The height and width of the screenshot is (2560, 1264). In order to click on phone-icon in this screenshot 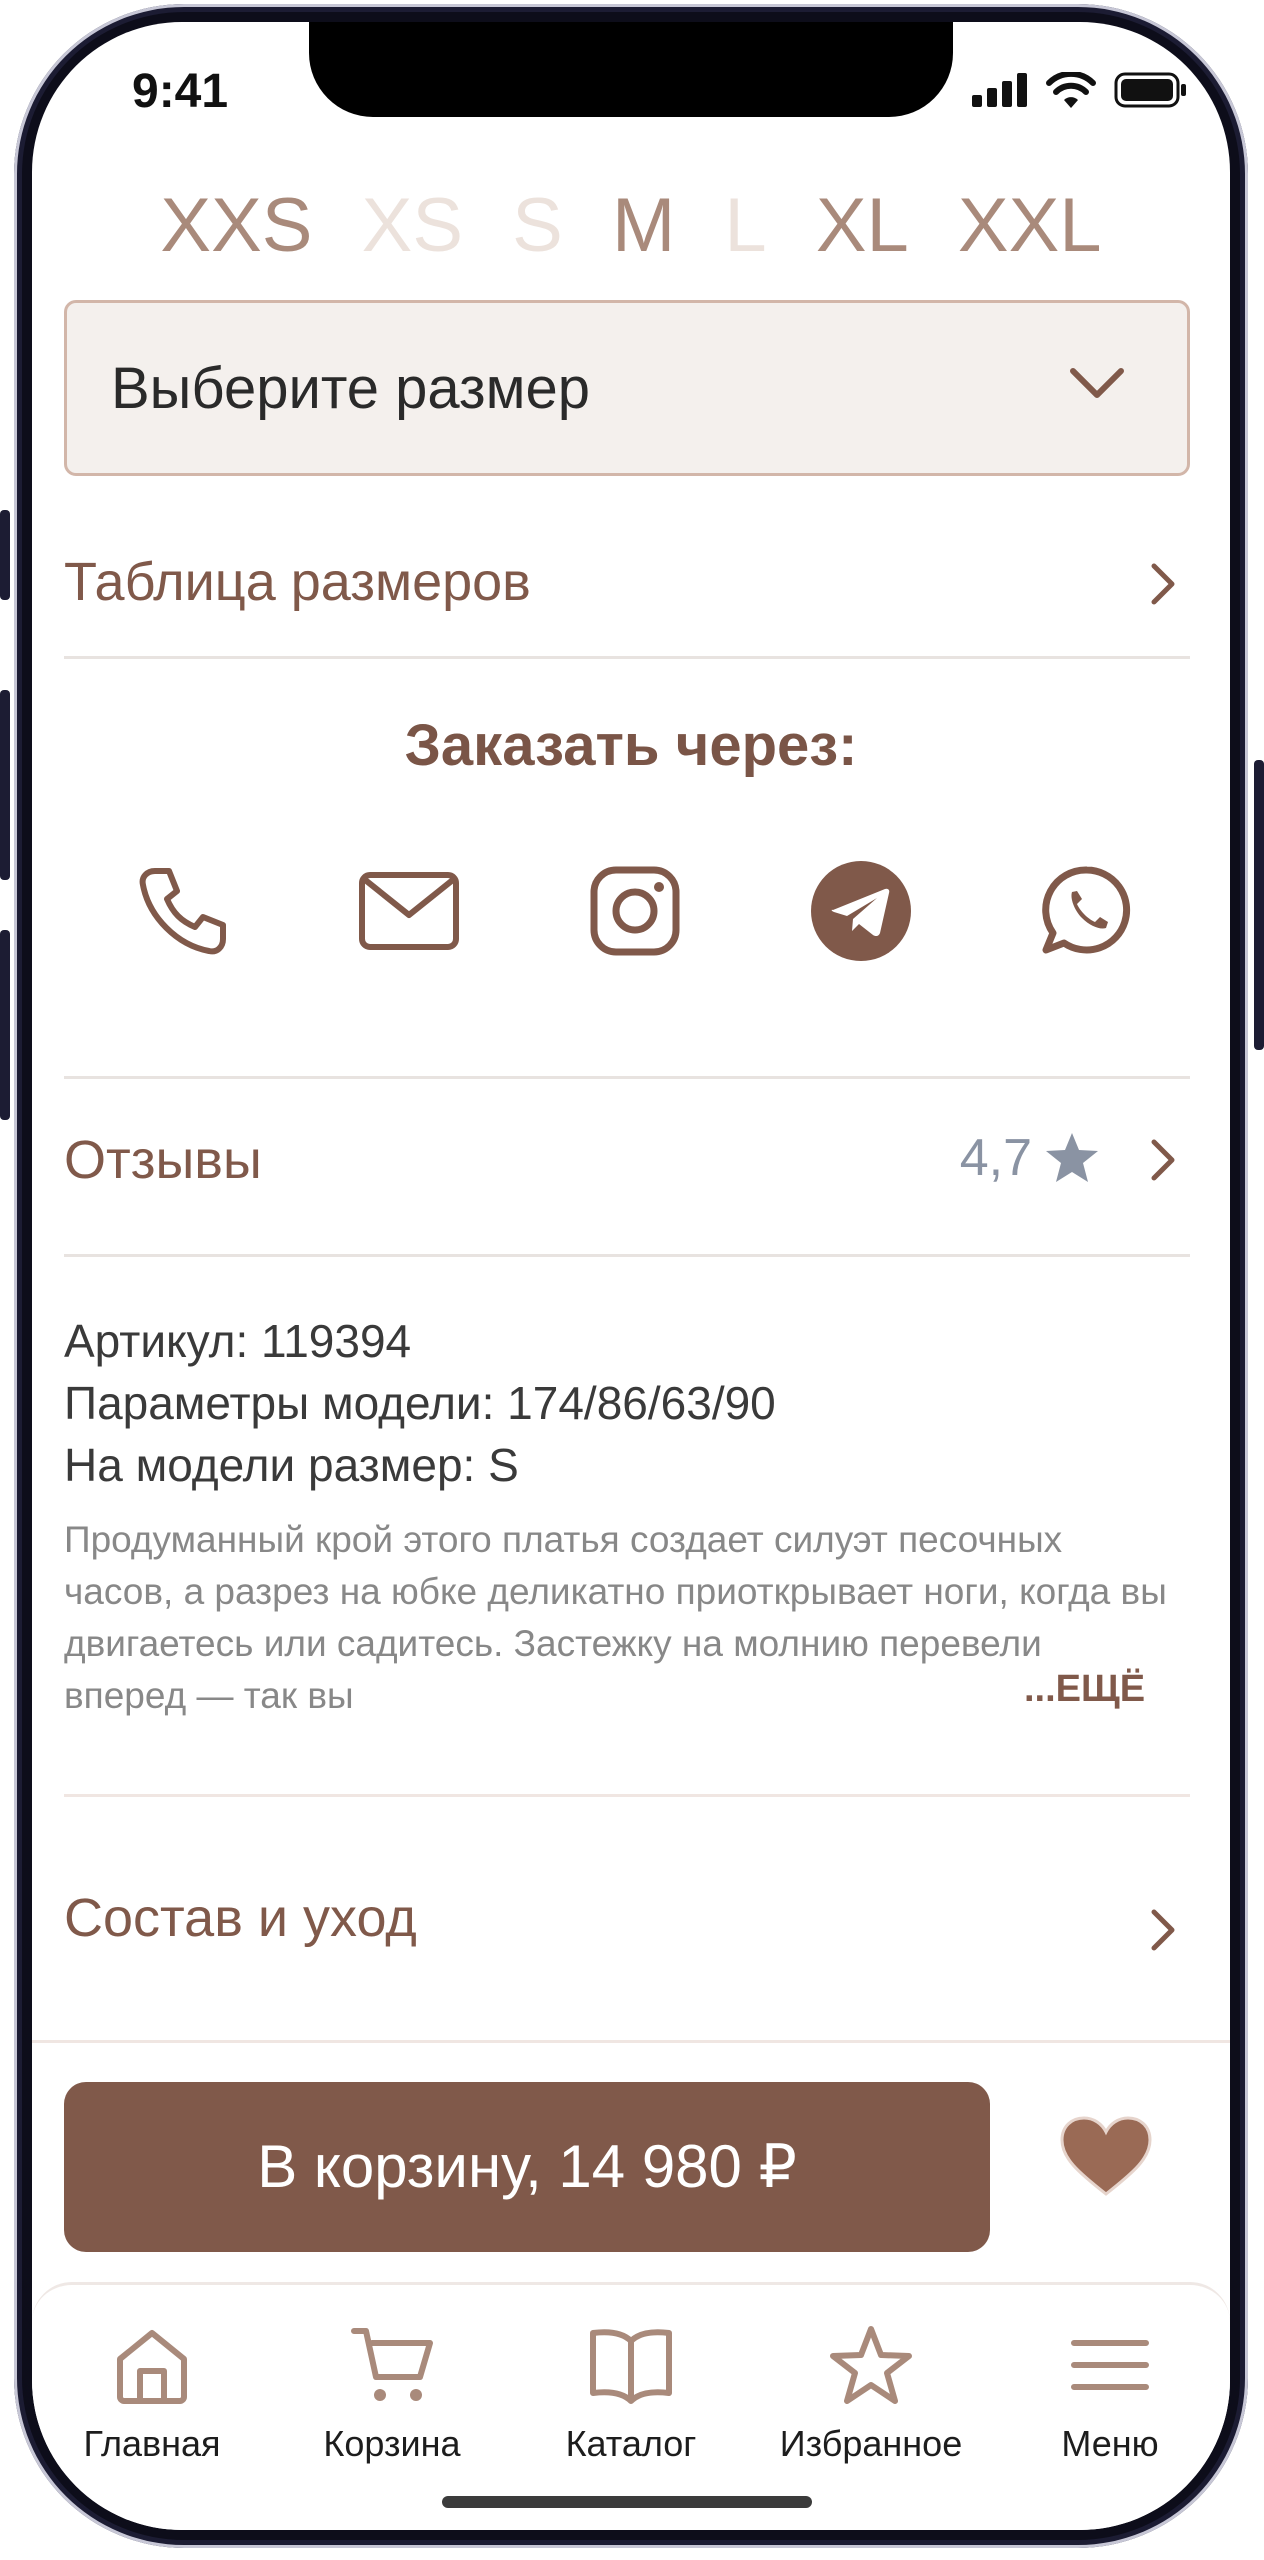, I will do `click(182, 911)`.